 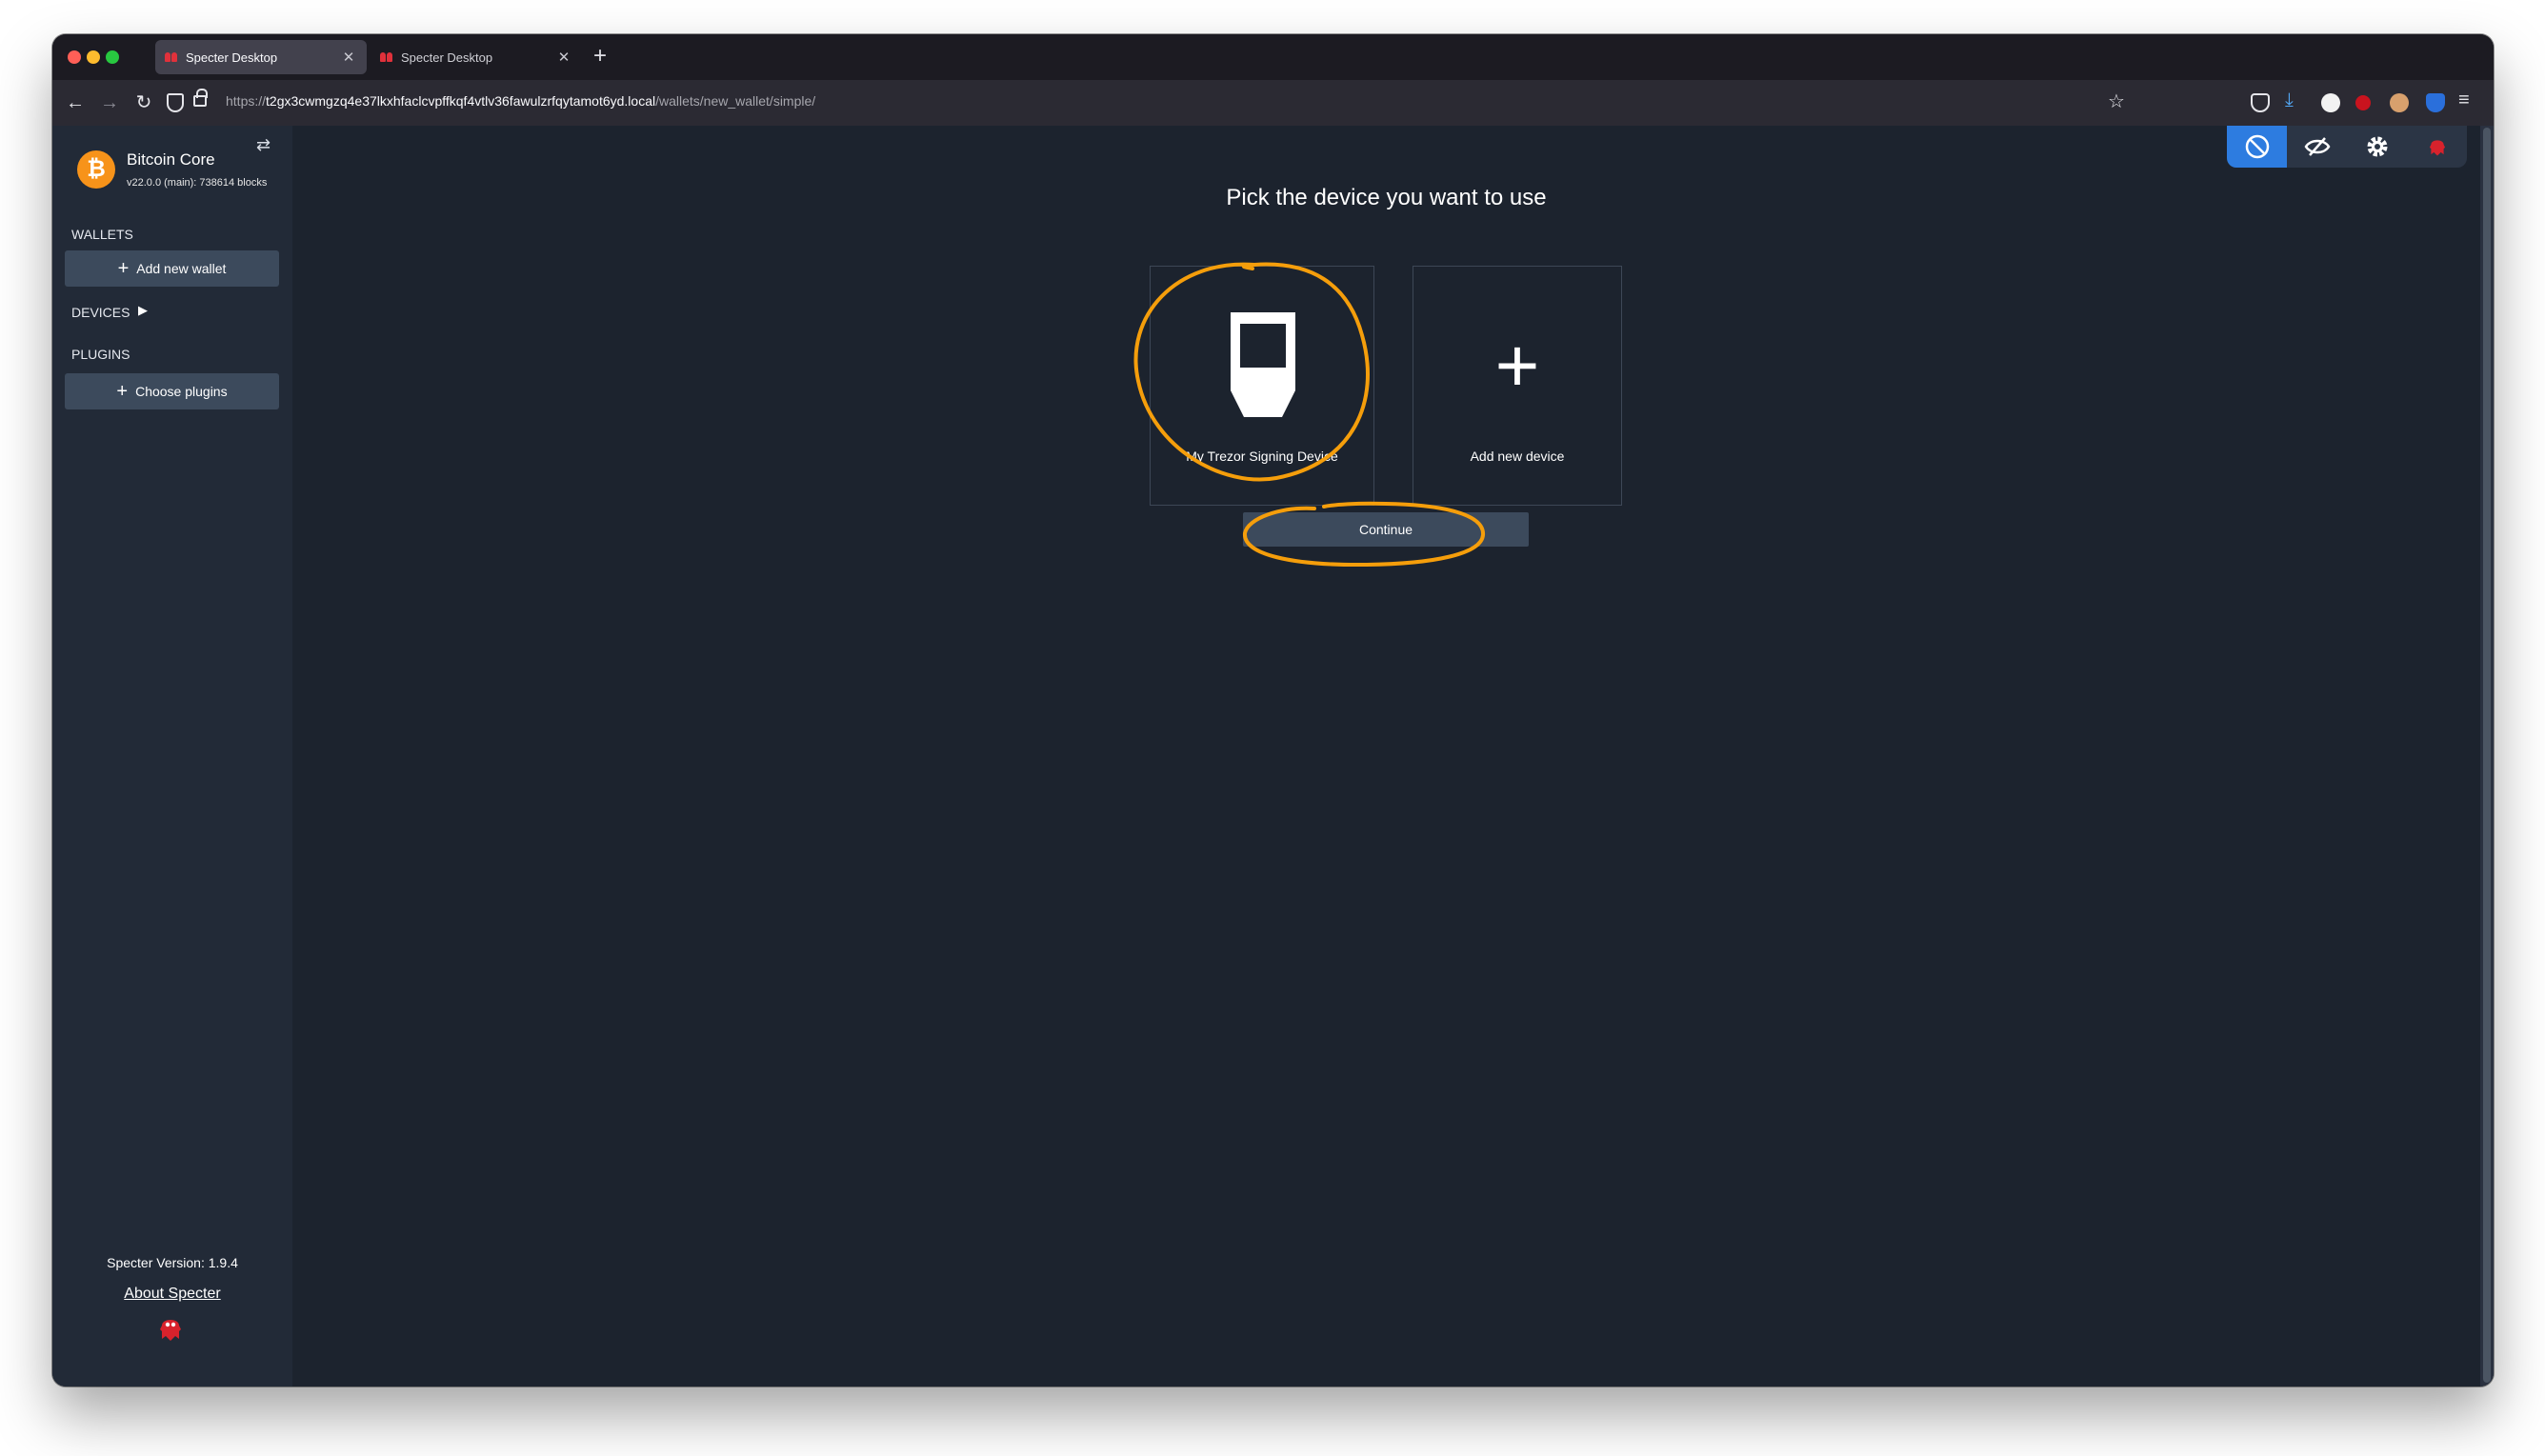 What do you see at coordinates (2289, 101) in the screenshot?
I see `downloads-icon: ⤓` at bounding box center [2289, 101].